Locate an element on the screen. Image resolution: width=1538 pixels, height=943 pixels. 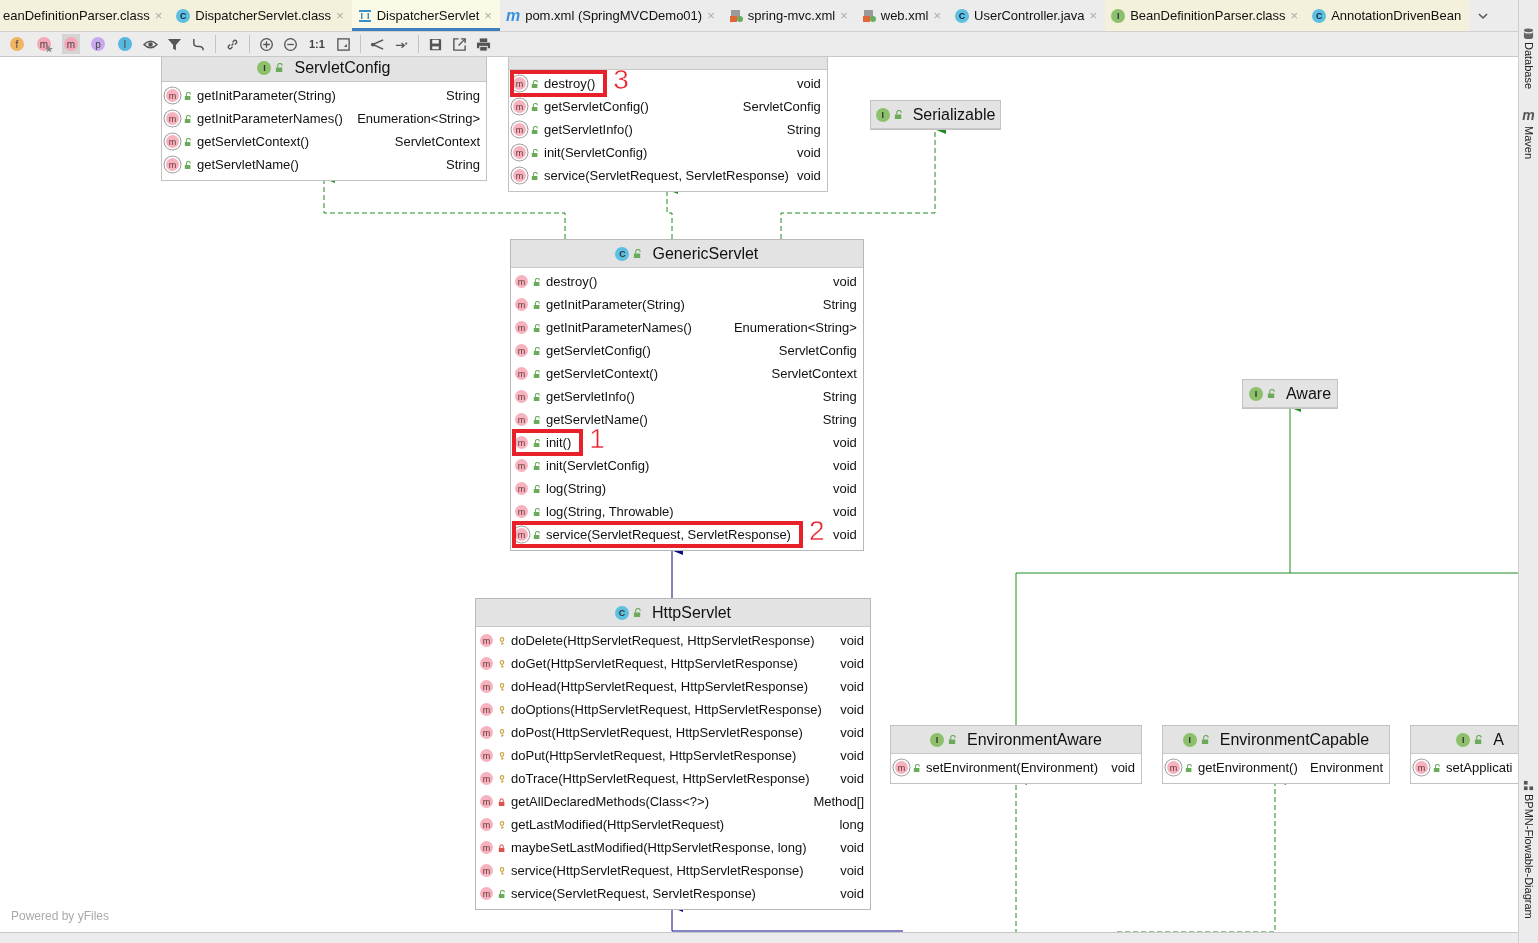
annotation-number: 2 is located at coordinates (816, 531).